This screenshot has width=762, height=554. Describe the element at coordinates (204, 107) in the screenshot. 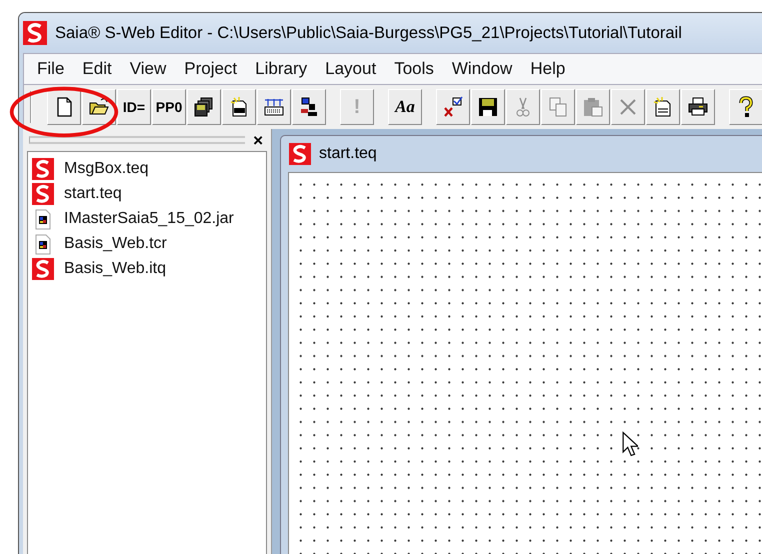

I see `save-all-button` at that location.